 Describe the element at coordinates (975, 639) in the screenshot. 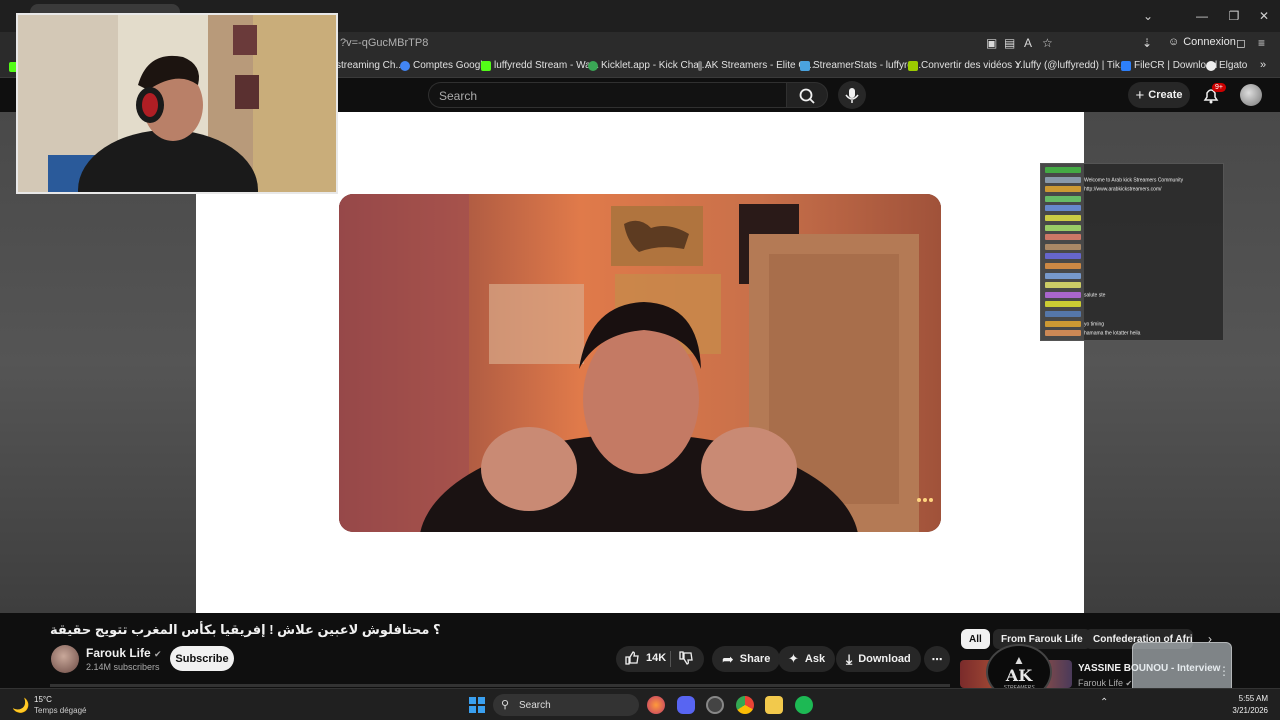

I see `chip-all: All` at that location.